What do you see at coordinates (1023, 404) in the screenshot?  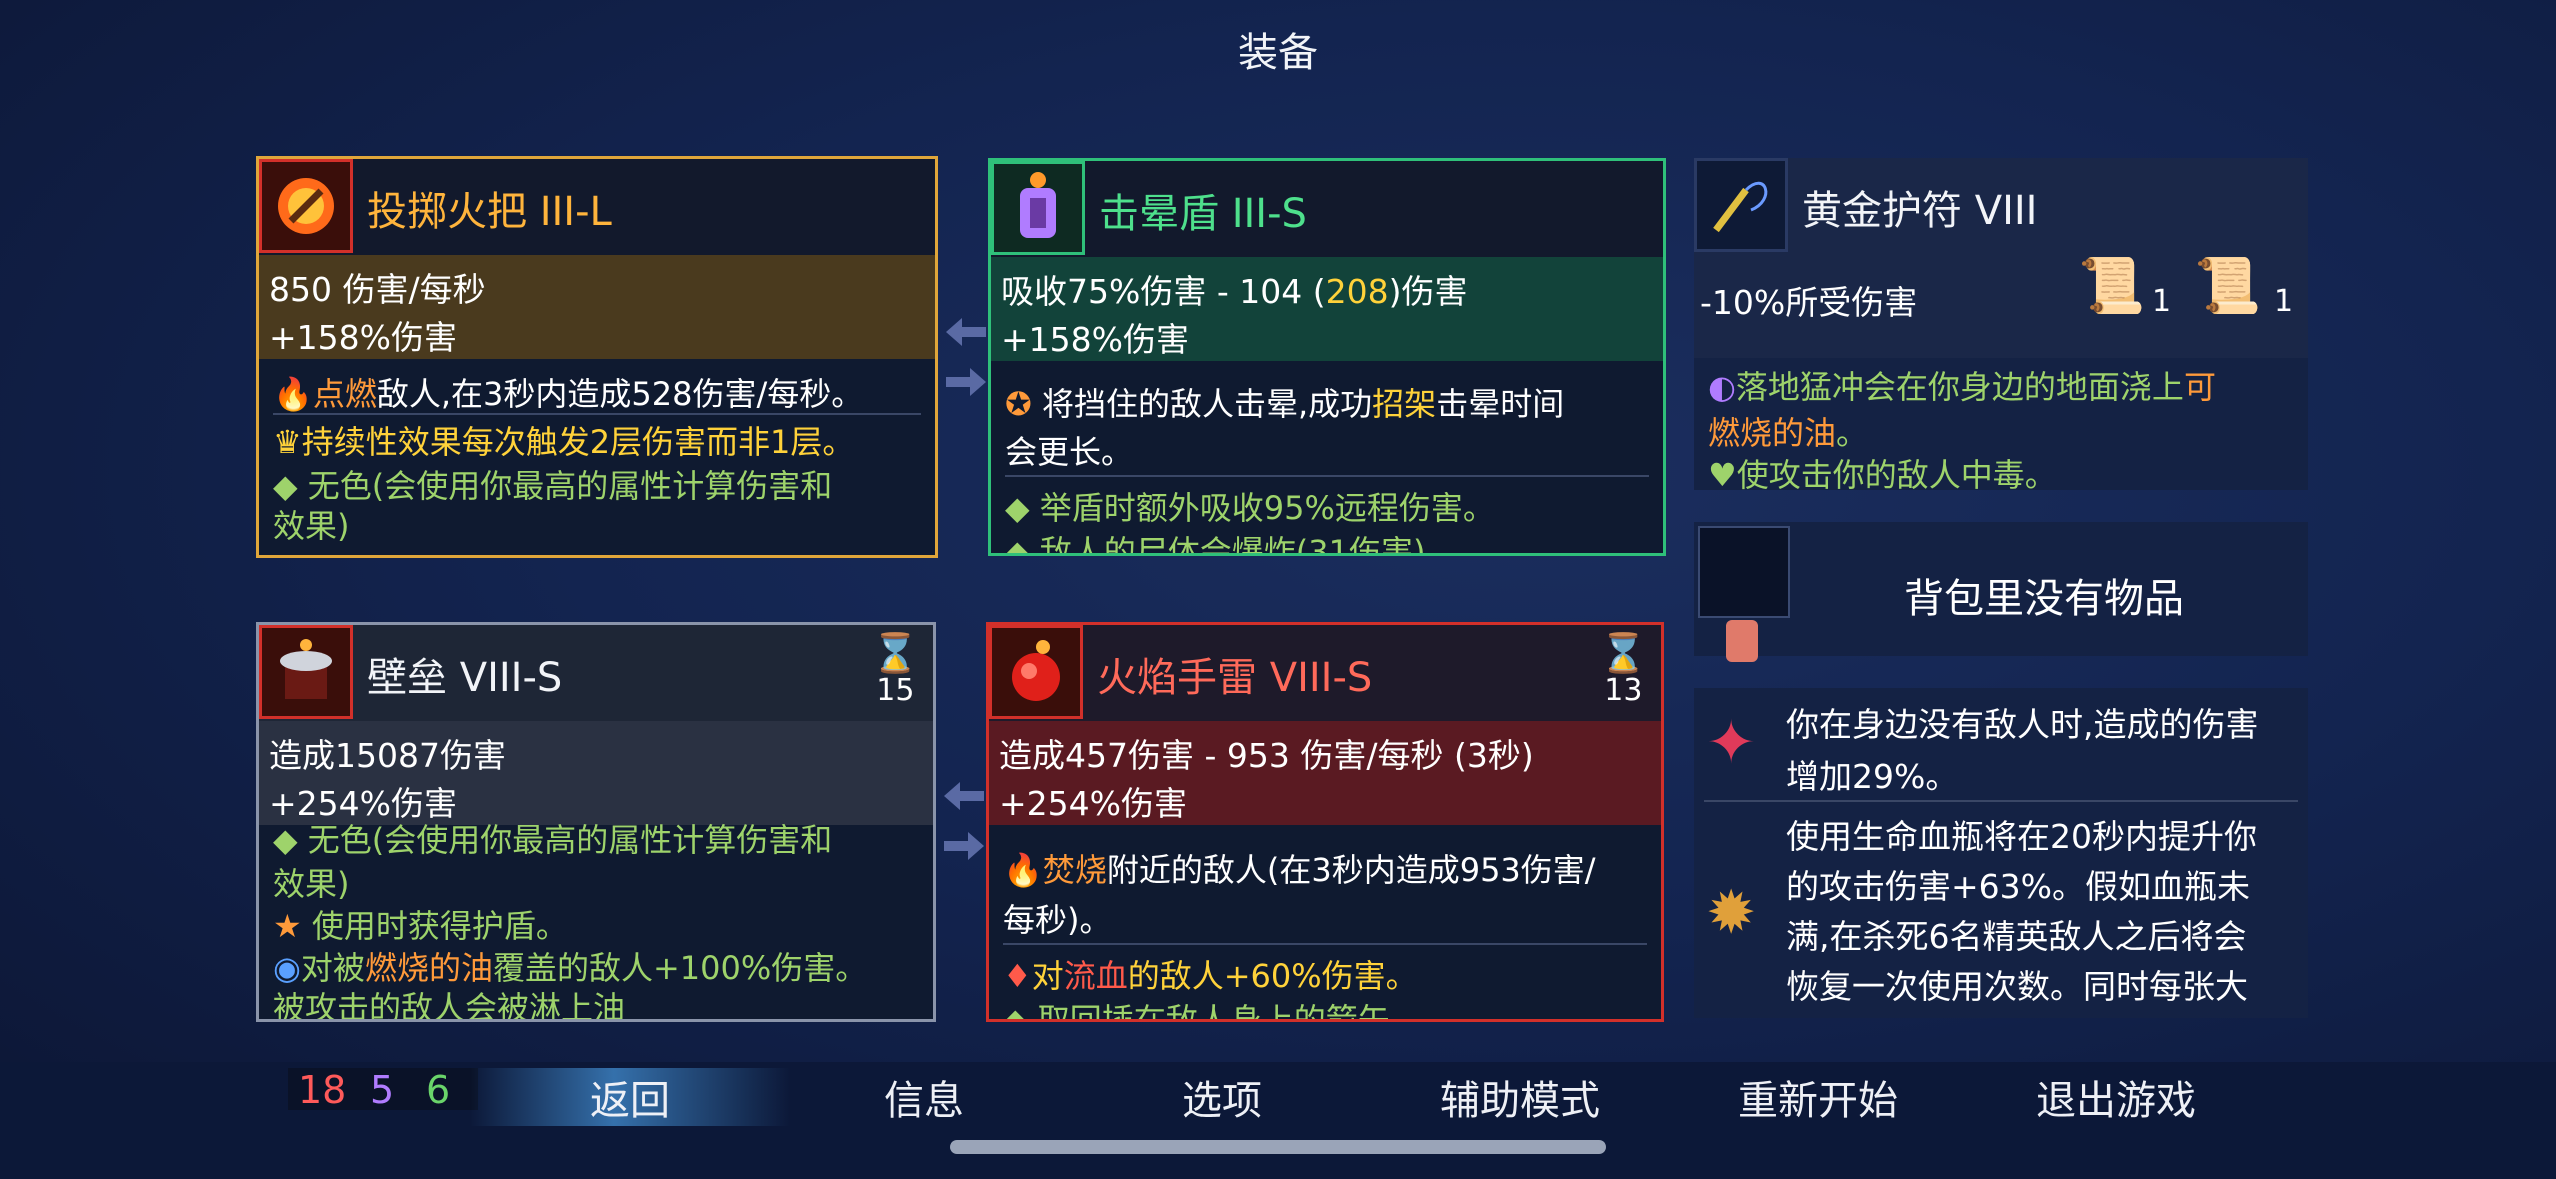 I see `stun-icon: ✪` at bounding box center [1023, 404].